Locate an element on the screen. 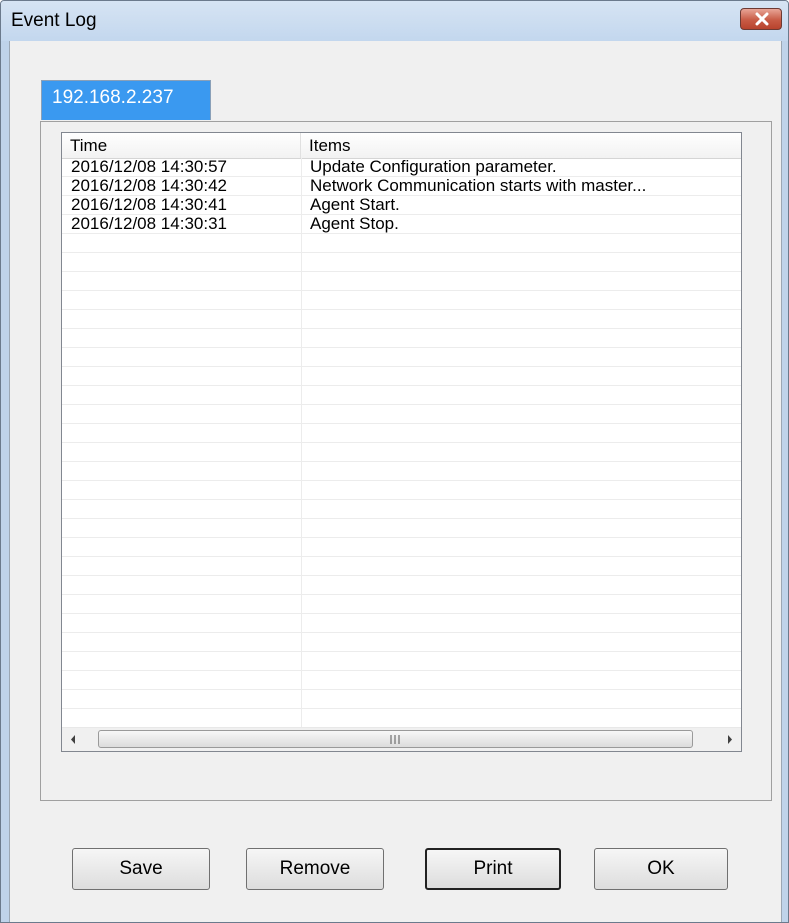 The image size is (789, 923). row-item: Agent Start. is located at coordinates (355, 204).